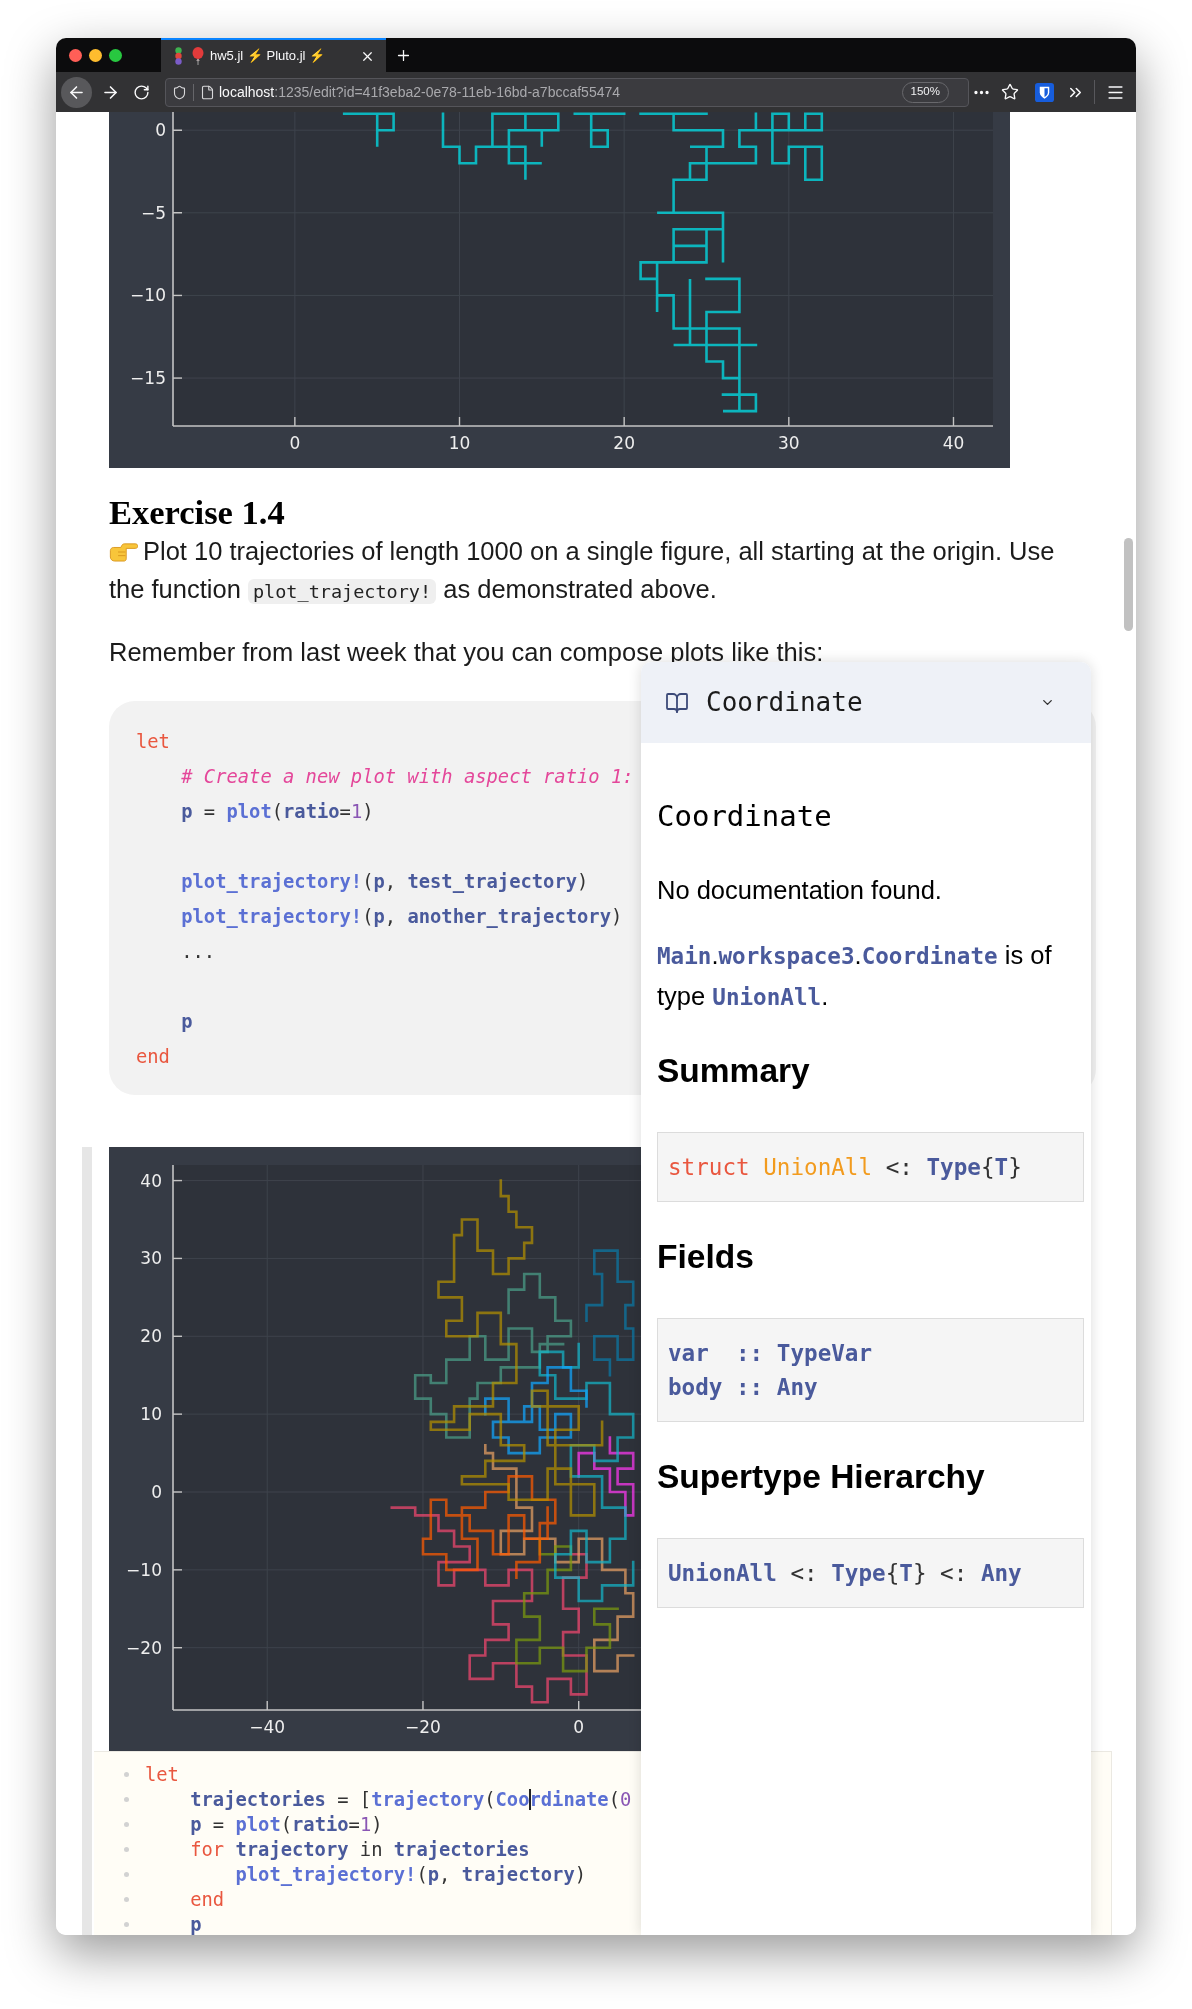 This screenshot has height=2009, width=1192. I want to click on address-bar: localhost:1235/edit?id=41f3eba2-0e78-11eb-16bd-a7bccaf55474 150%, so click(567, 92).